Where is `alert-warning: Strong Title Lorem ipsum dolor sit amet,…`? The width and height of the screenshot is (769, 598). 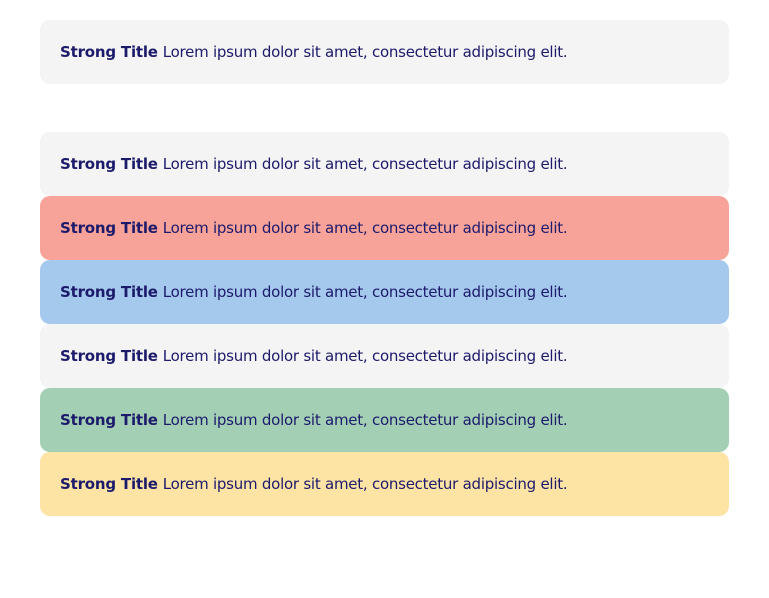
alert-warning: Strong Title Lorem ipsum dolor sit amet,… is located at coordinates (384, 484).